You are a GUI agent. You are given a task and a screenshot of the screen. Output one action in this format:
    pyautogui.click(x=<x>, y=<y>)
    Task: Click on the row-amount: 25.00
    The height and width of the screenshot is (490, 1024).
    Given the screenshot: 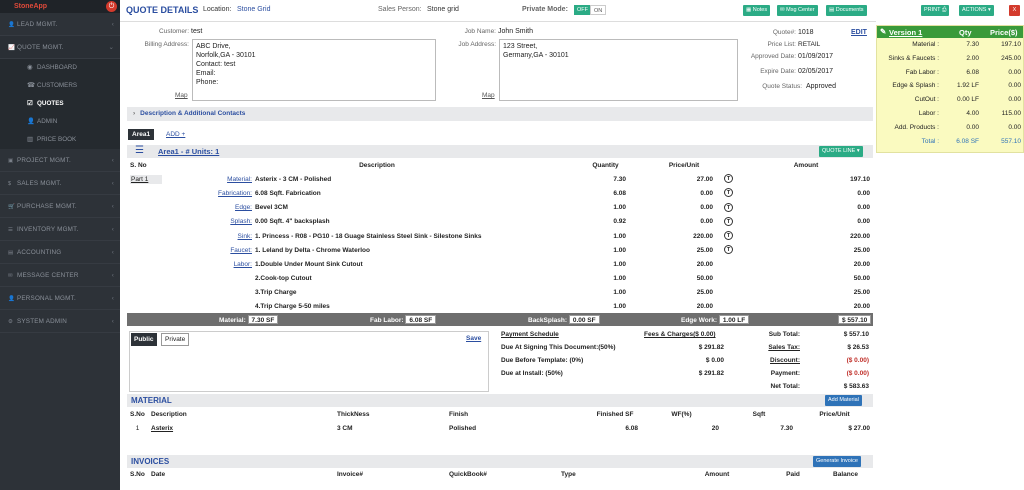 What is the action you would take?
    pyautogui.click(x=861, y=250)
    